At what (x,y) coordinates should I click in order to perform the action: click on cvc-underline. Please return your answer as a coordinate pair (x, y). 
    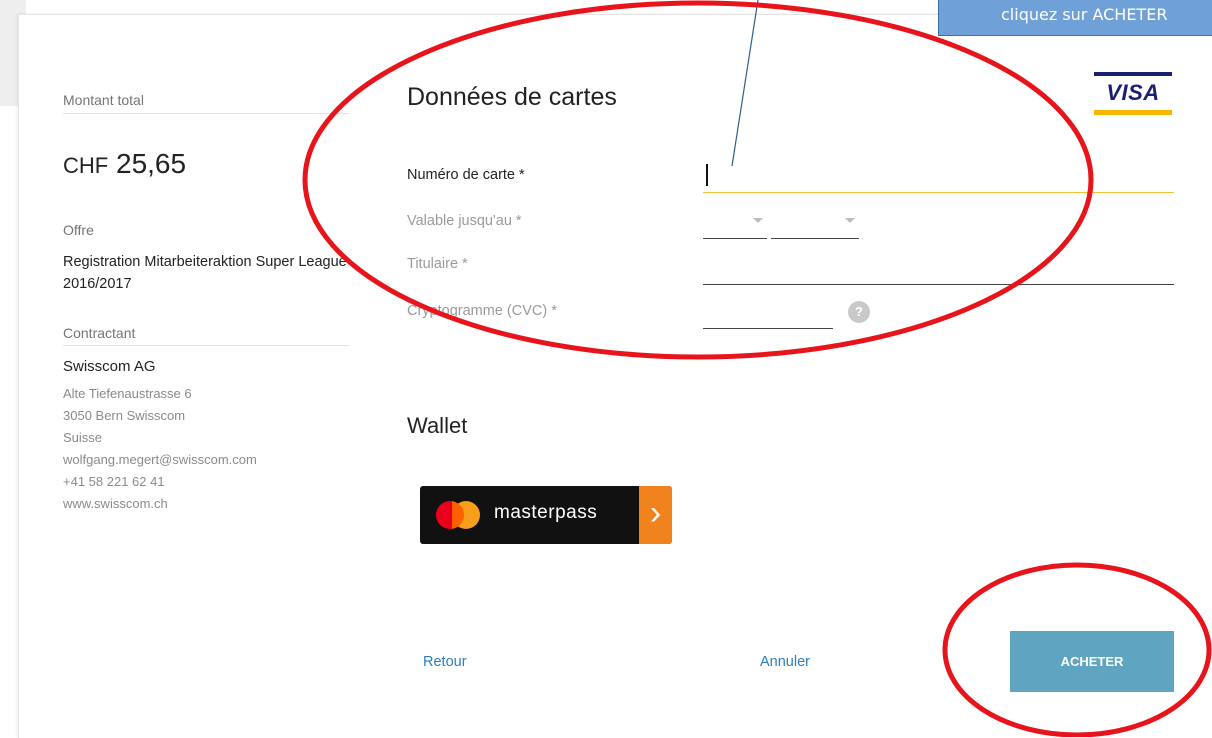
    Looking at the image, I should click on (768, 328).